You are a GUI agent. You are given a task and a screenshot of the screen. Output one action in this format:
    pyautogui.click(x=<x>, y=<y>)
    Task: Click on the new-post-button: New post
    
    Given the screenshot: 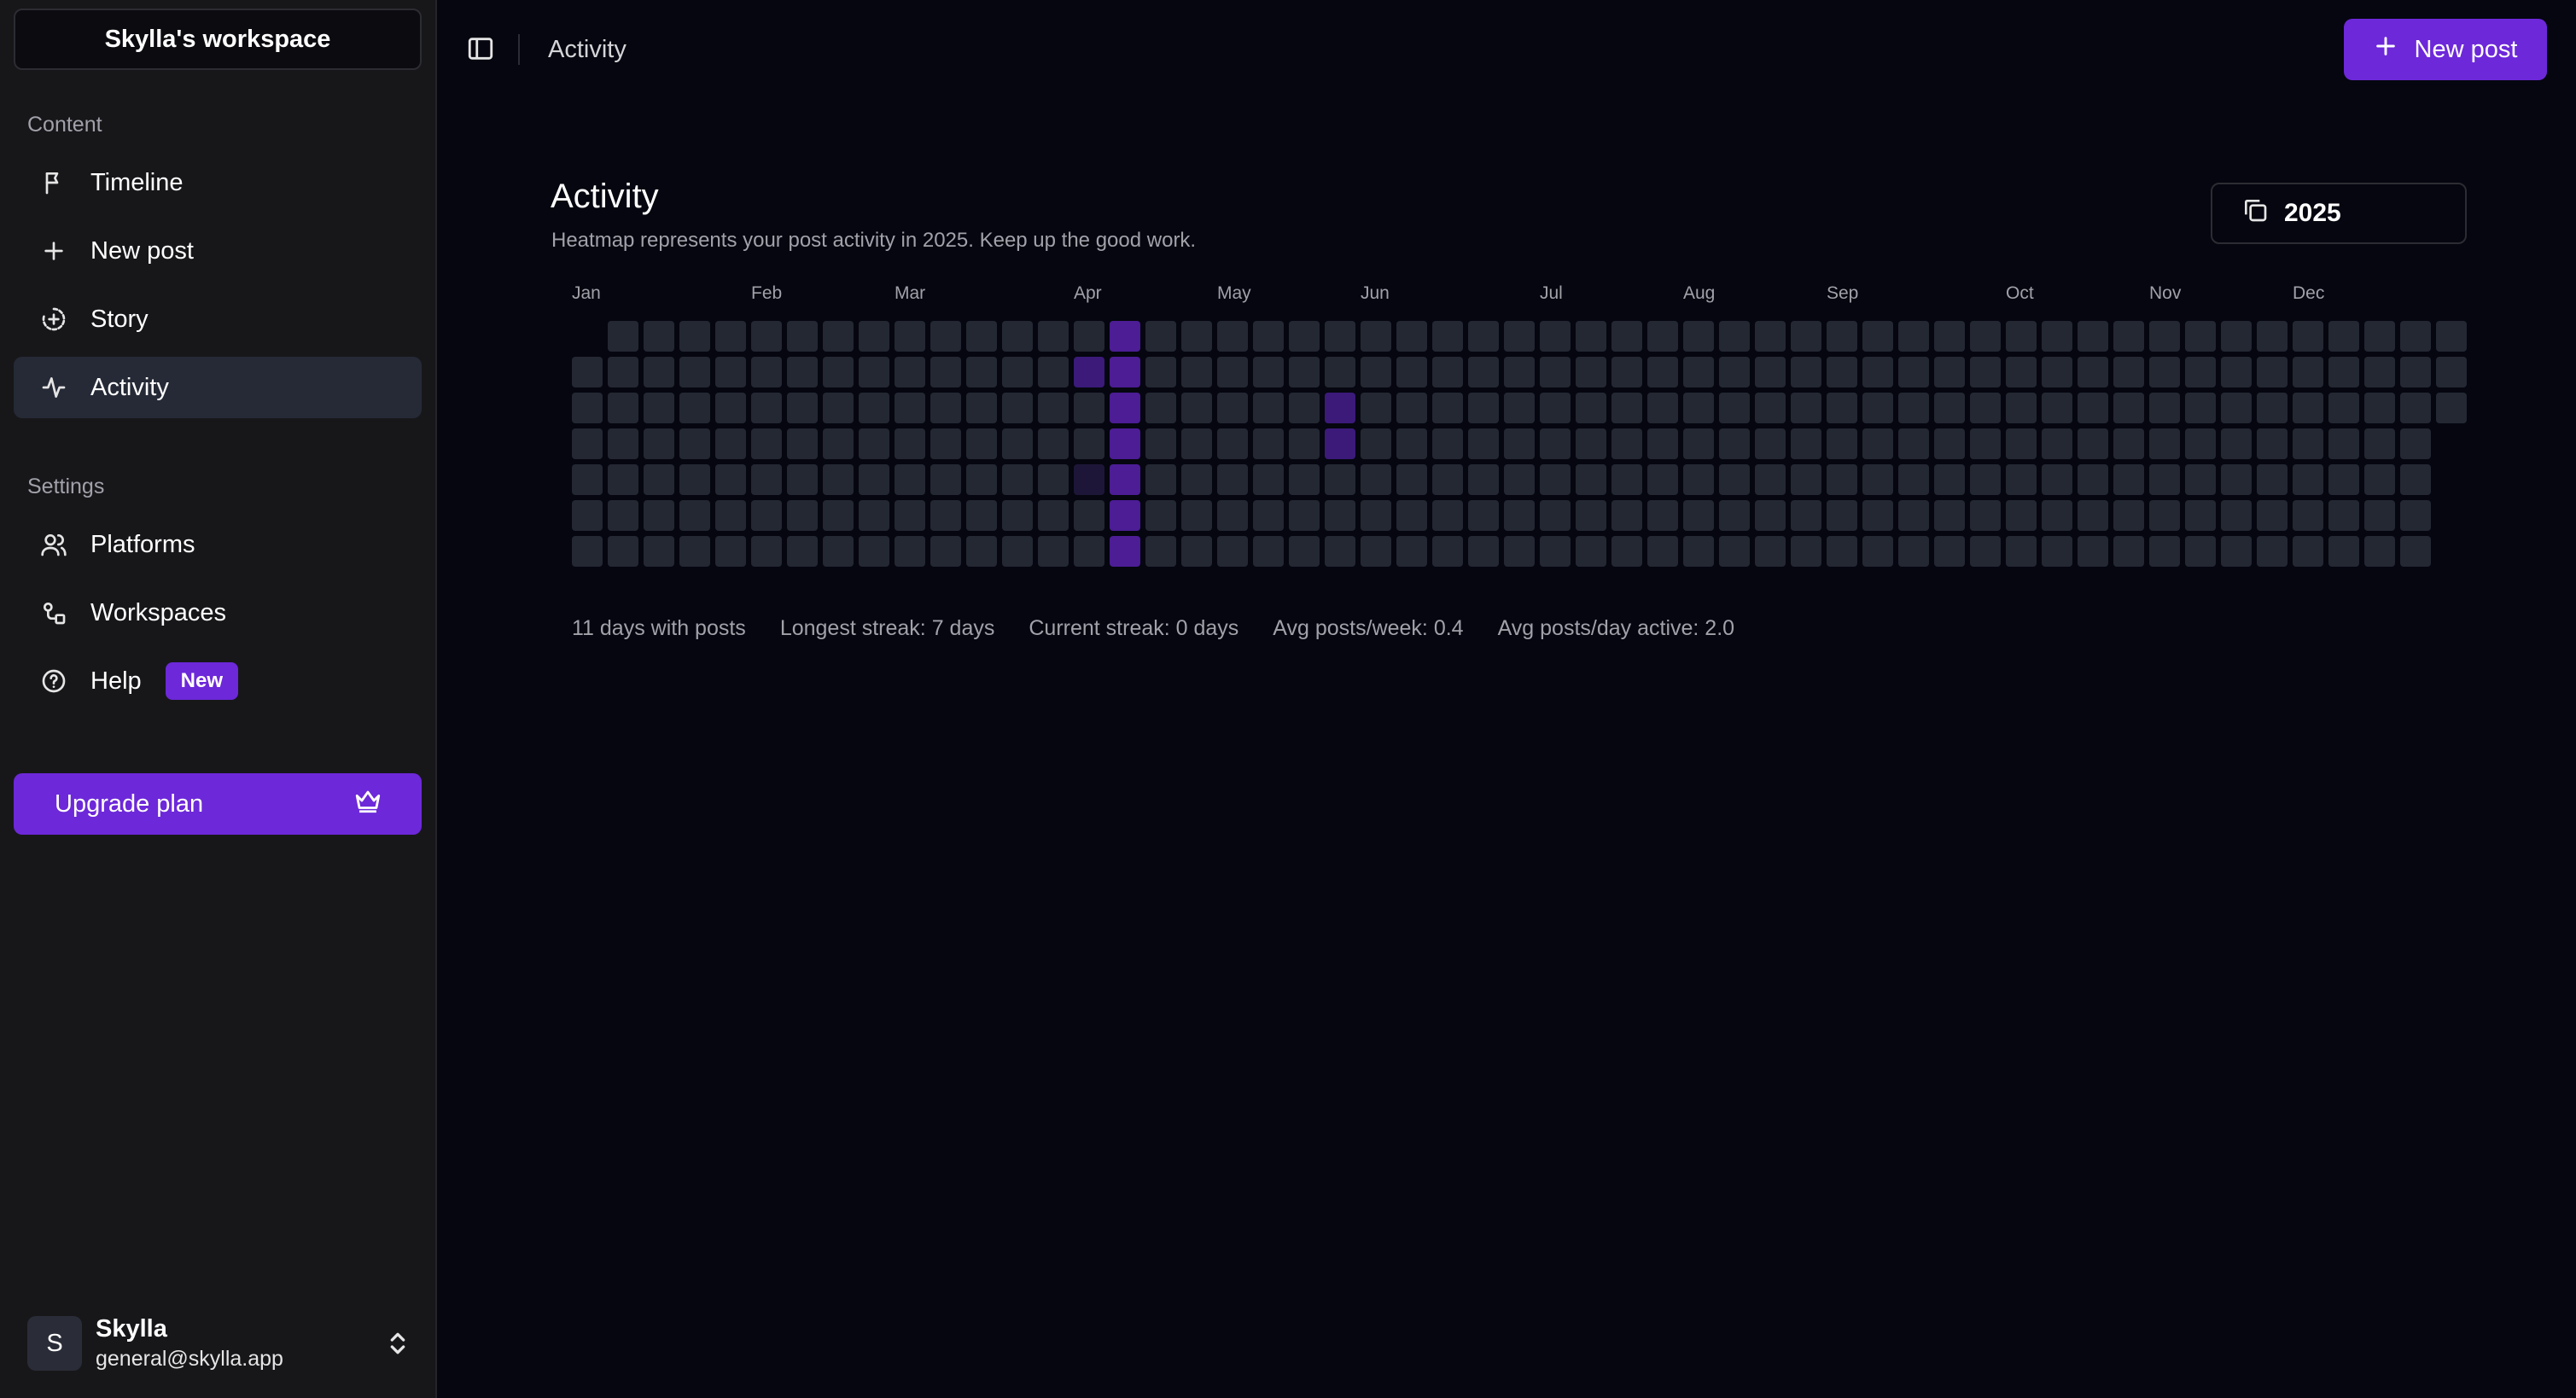 What is the action you would take?
    pyautogui.click(x=2445, y=49)
    